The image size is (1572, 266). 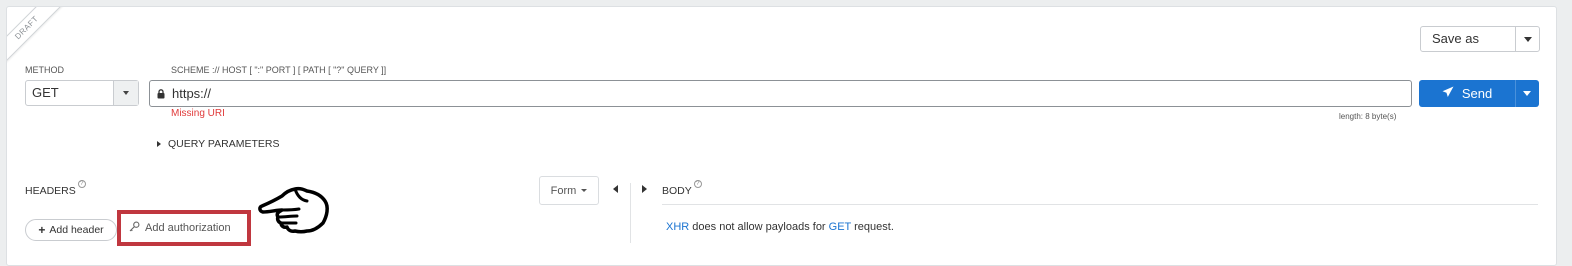 What do you see at coordinates (840, 227) in the screenshot?
I see `method-link: GET` at bounding box center [840, 227].